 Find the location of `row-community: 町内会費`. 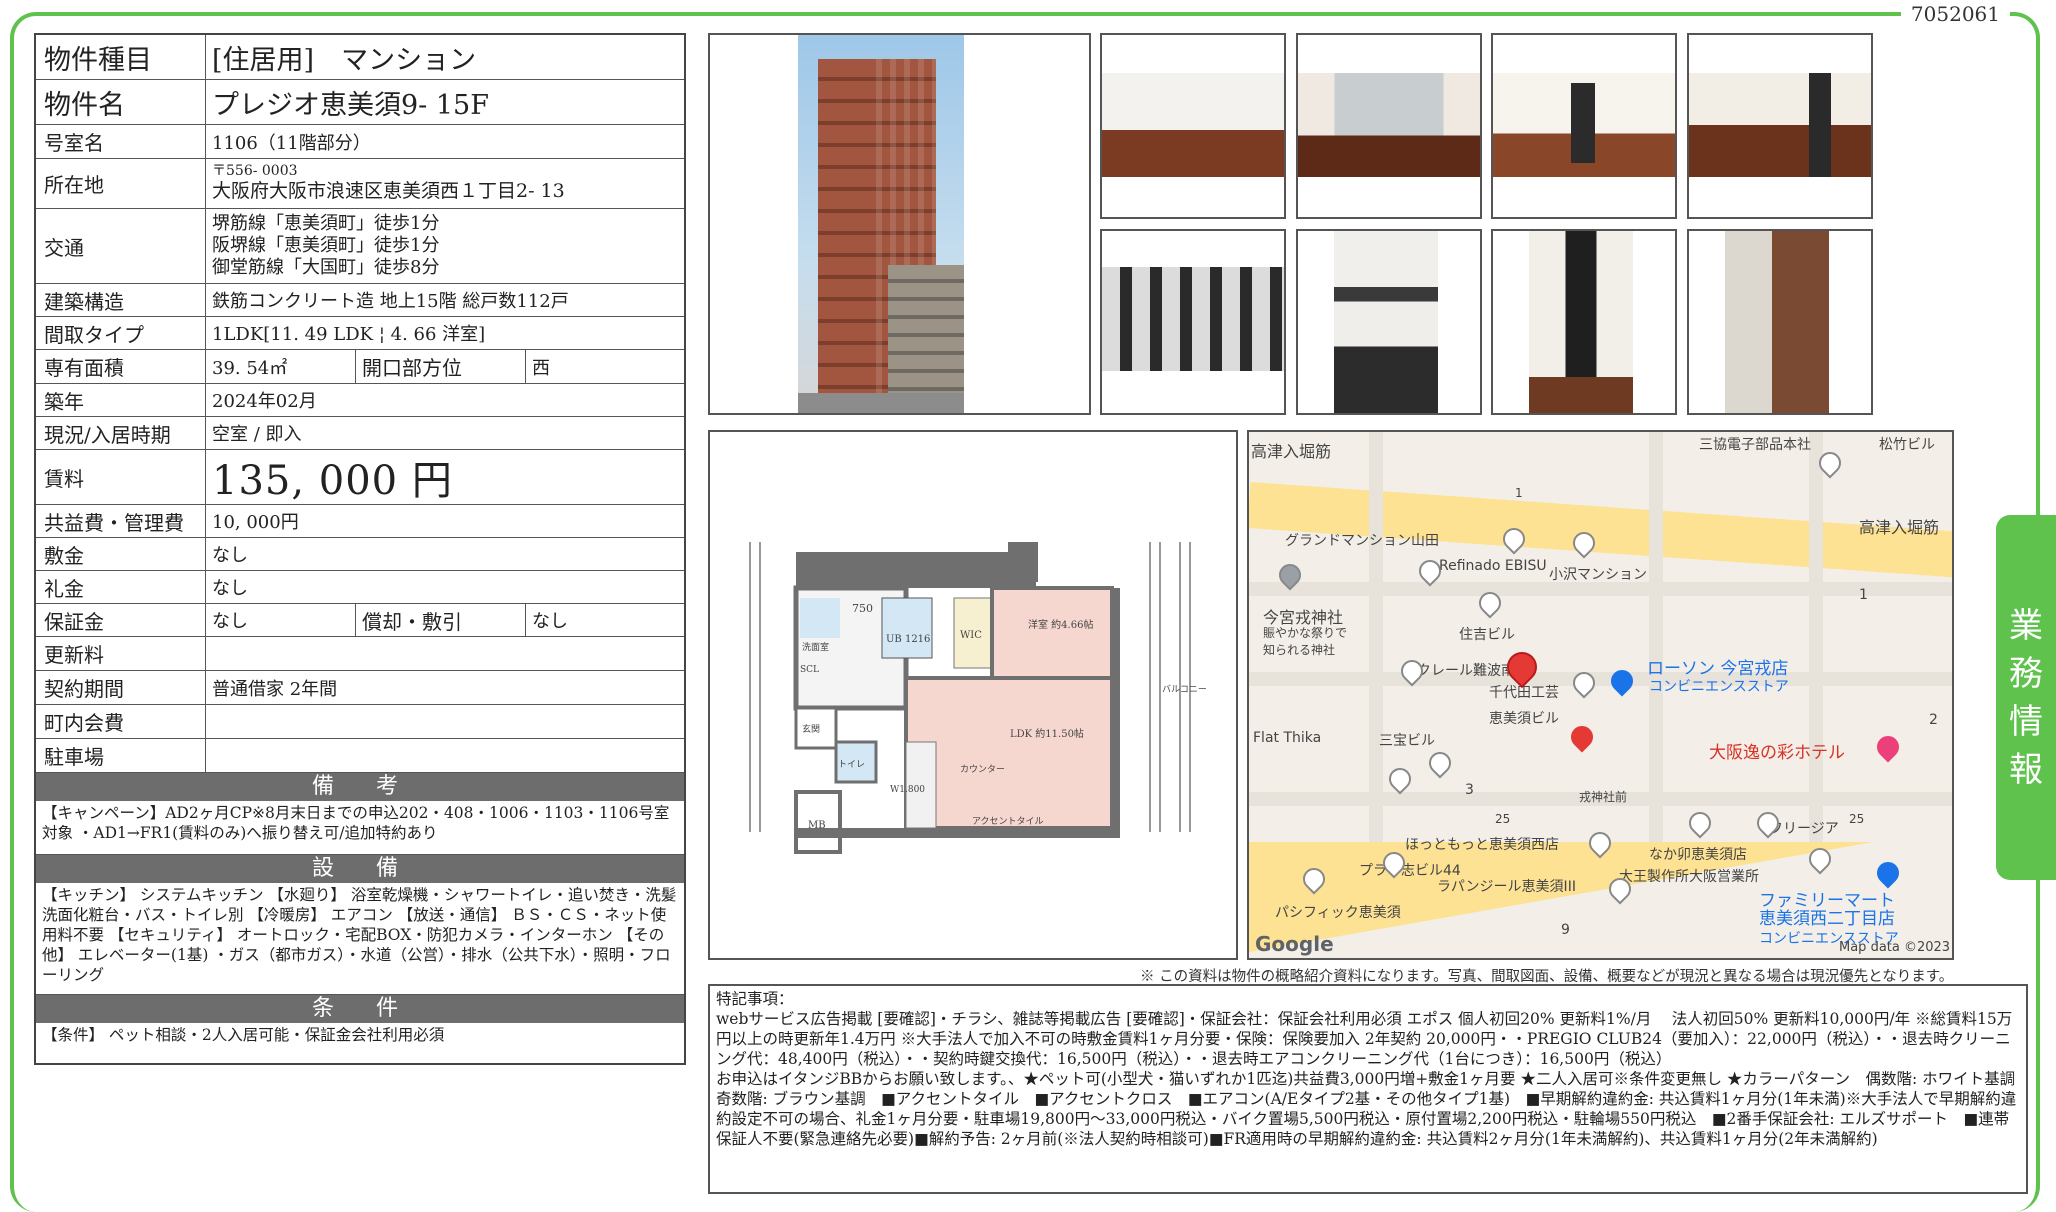

row-community: 町内会費 is located at coordinates (360, 722).